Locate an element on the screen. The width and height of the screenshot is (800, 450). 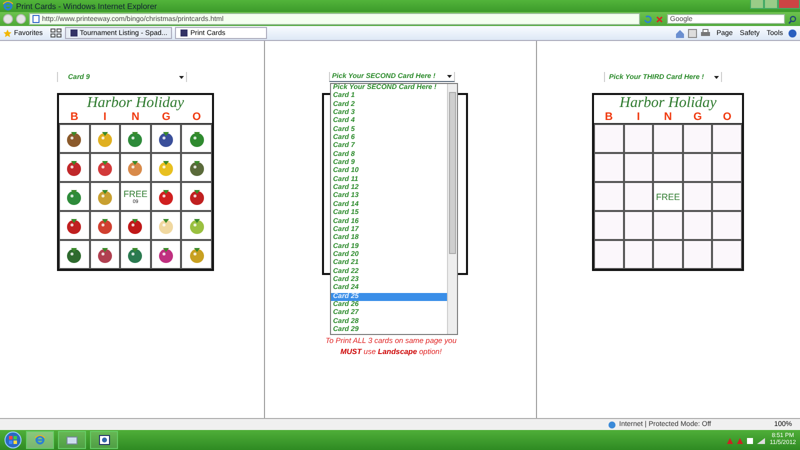
close-button is located at coordinates (789, 4).